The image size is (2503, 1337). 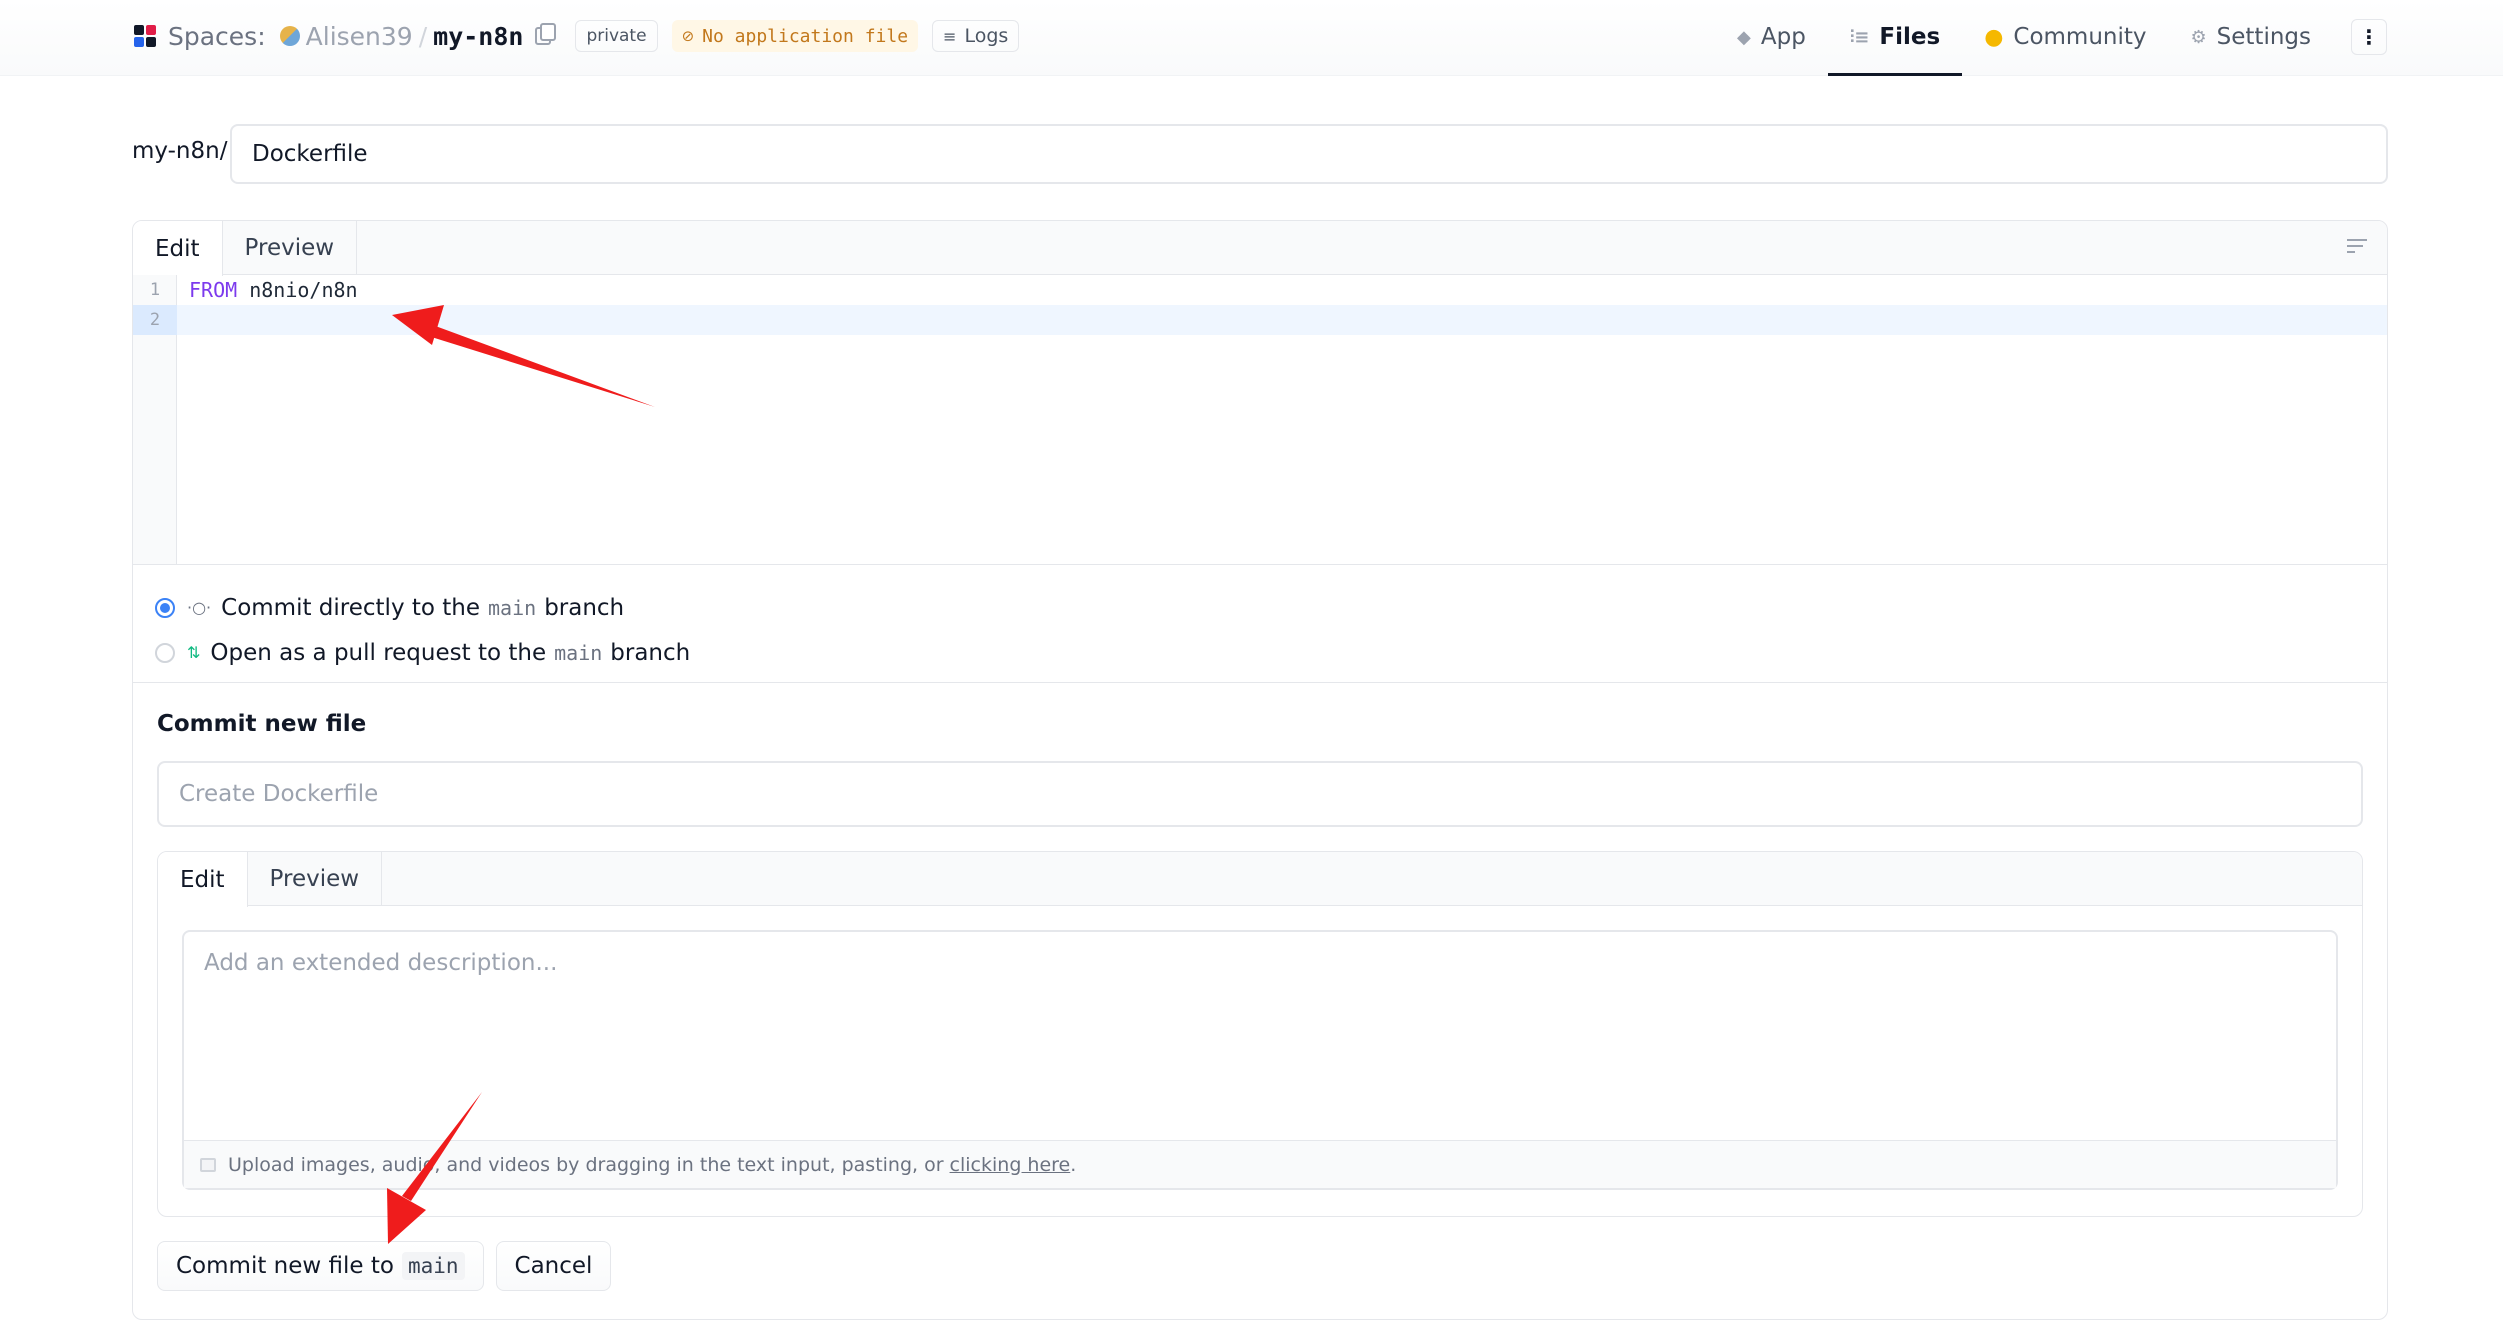 I want to click on owner-avatar, so click(x=289, y=36).